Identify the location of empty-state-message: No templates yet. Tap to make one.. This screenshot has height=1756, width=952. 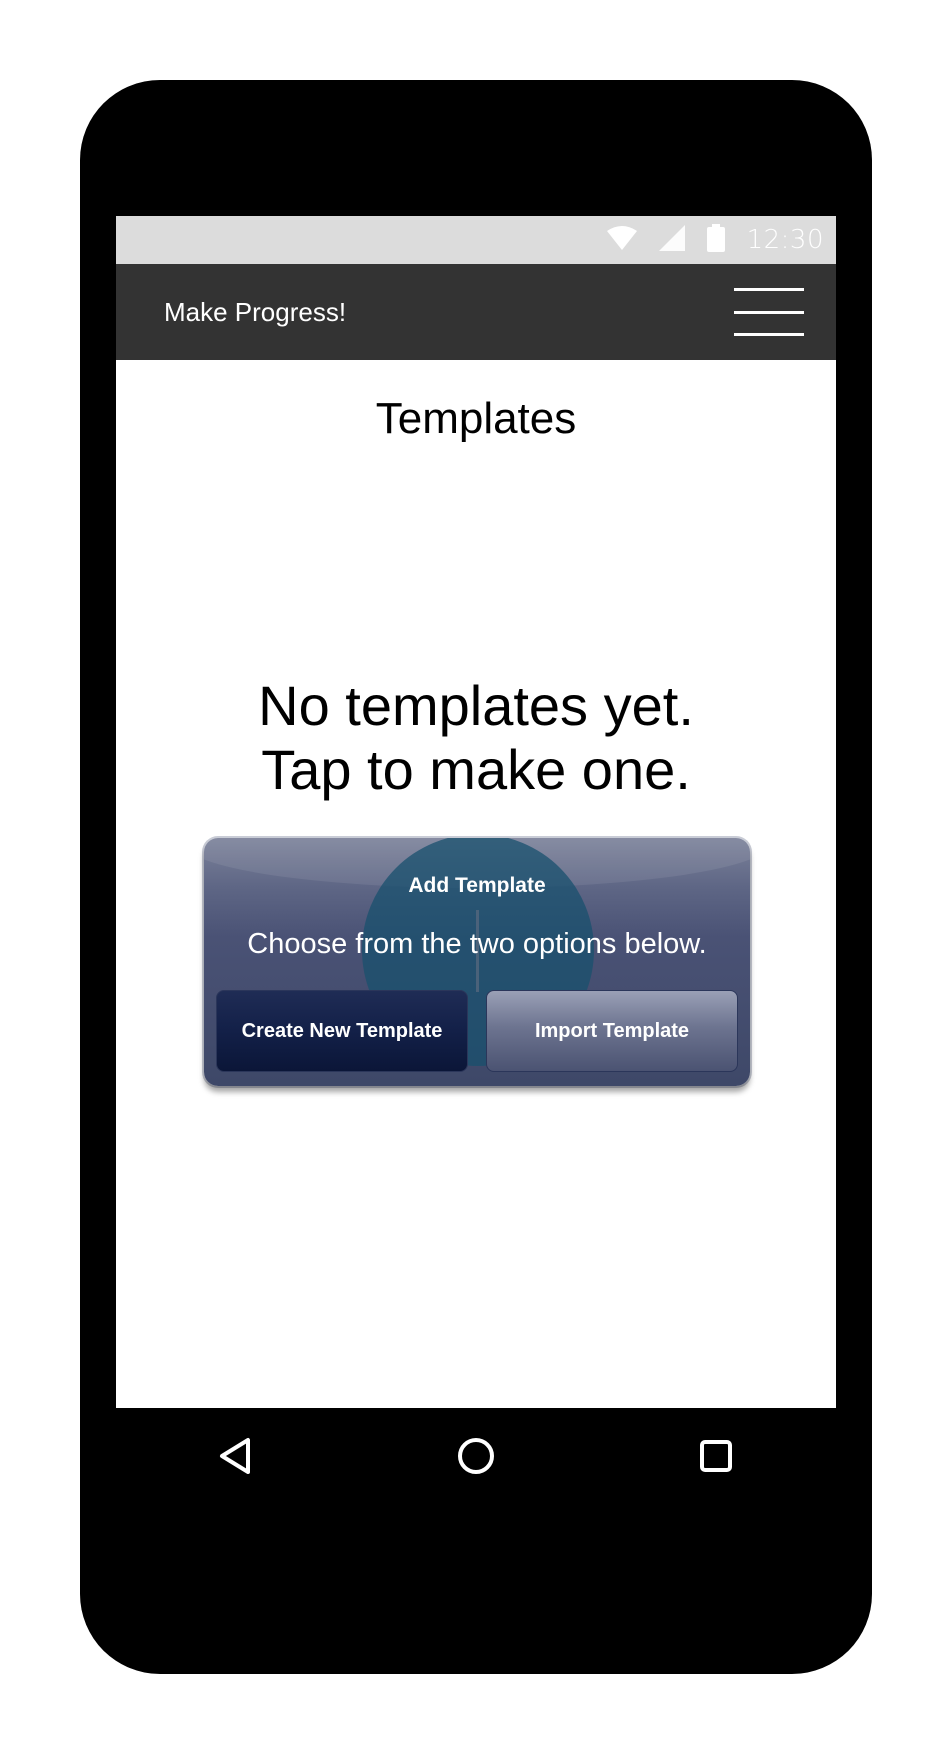
(476, 738).